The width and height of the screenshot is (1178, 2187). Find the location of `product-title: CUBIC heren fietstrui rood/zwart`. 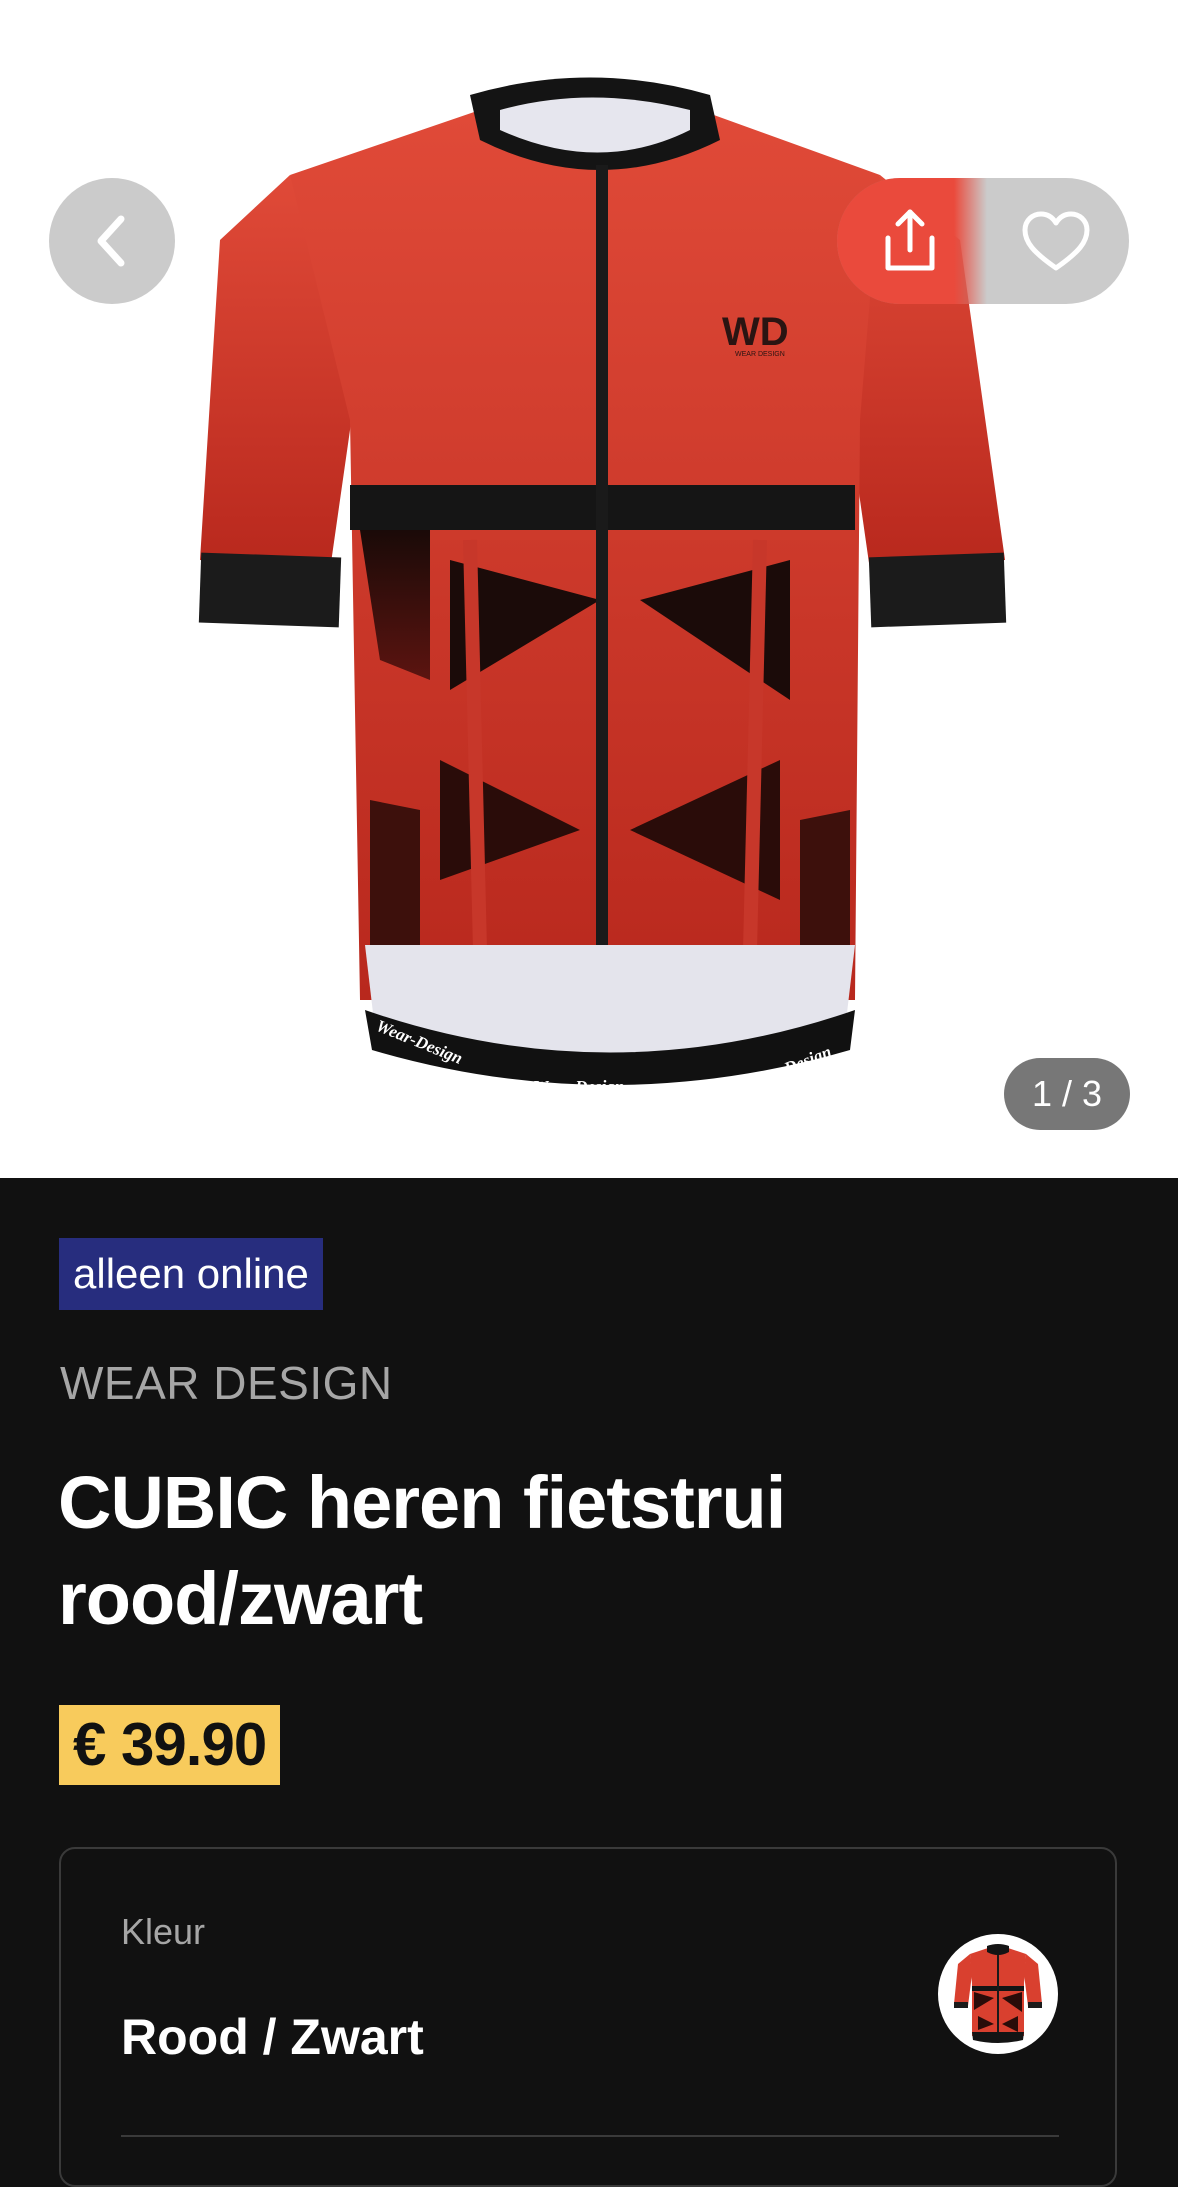

product-title: CUBIC heren fietstrui rood/zwart is located at coordinates (422, 1550).